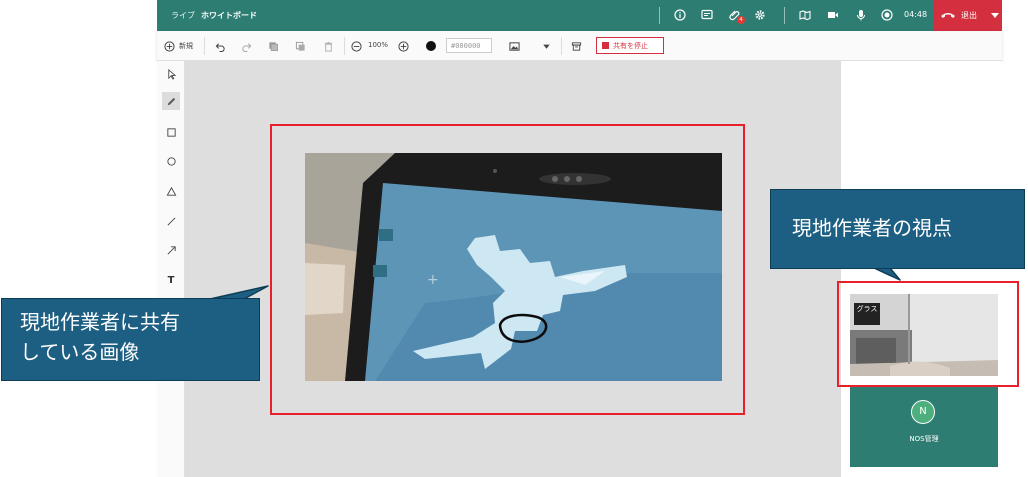 The image size is (1028, 477). I want to click on info-icon, so click(680, 15).